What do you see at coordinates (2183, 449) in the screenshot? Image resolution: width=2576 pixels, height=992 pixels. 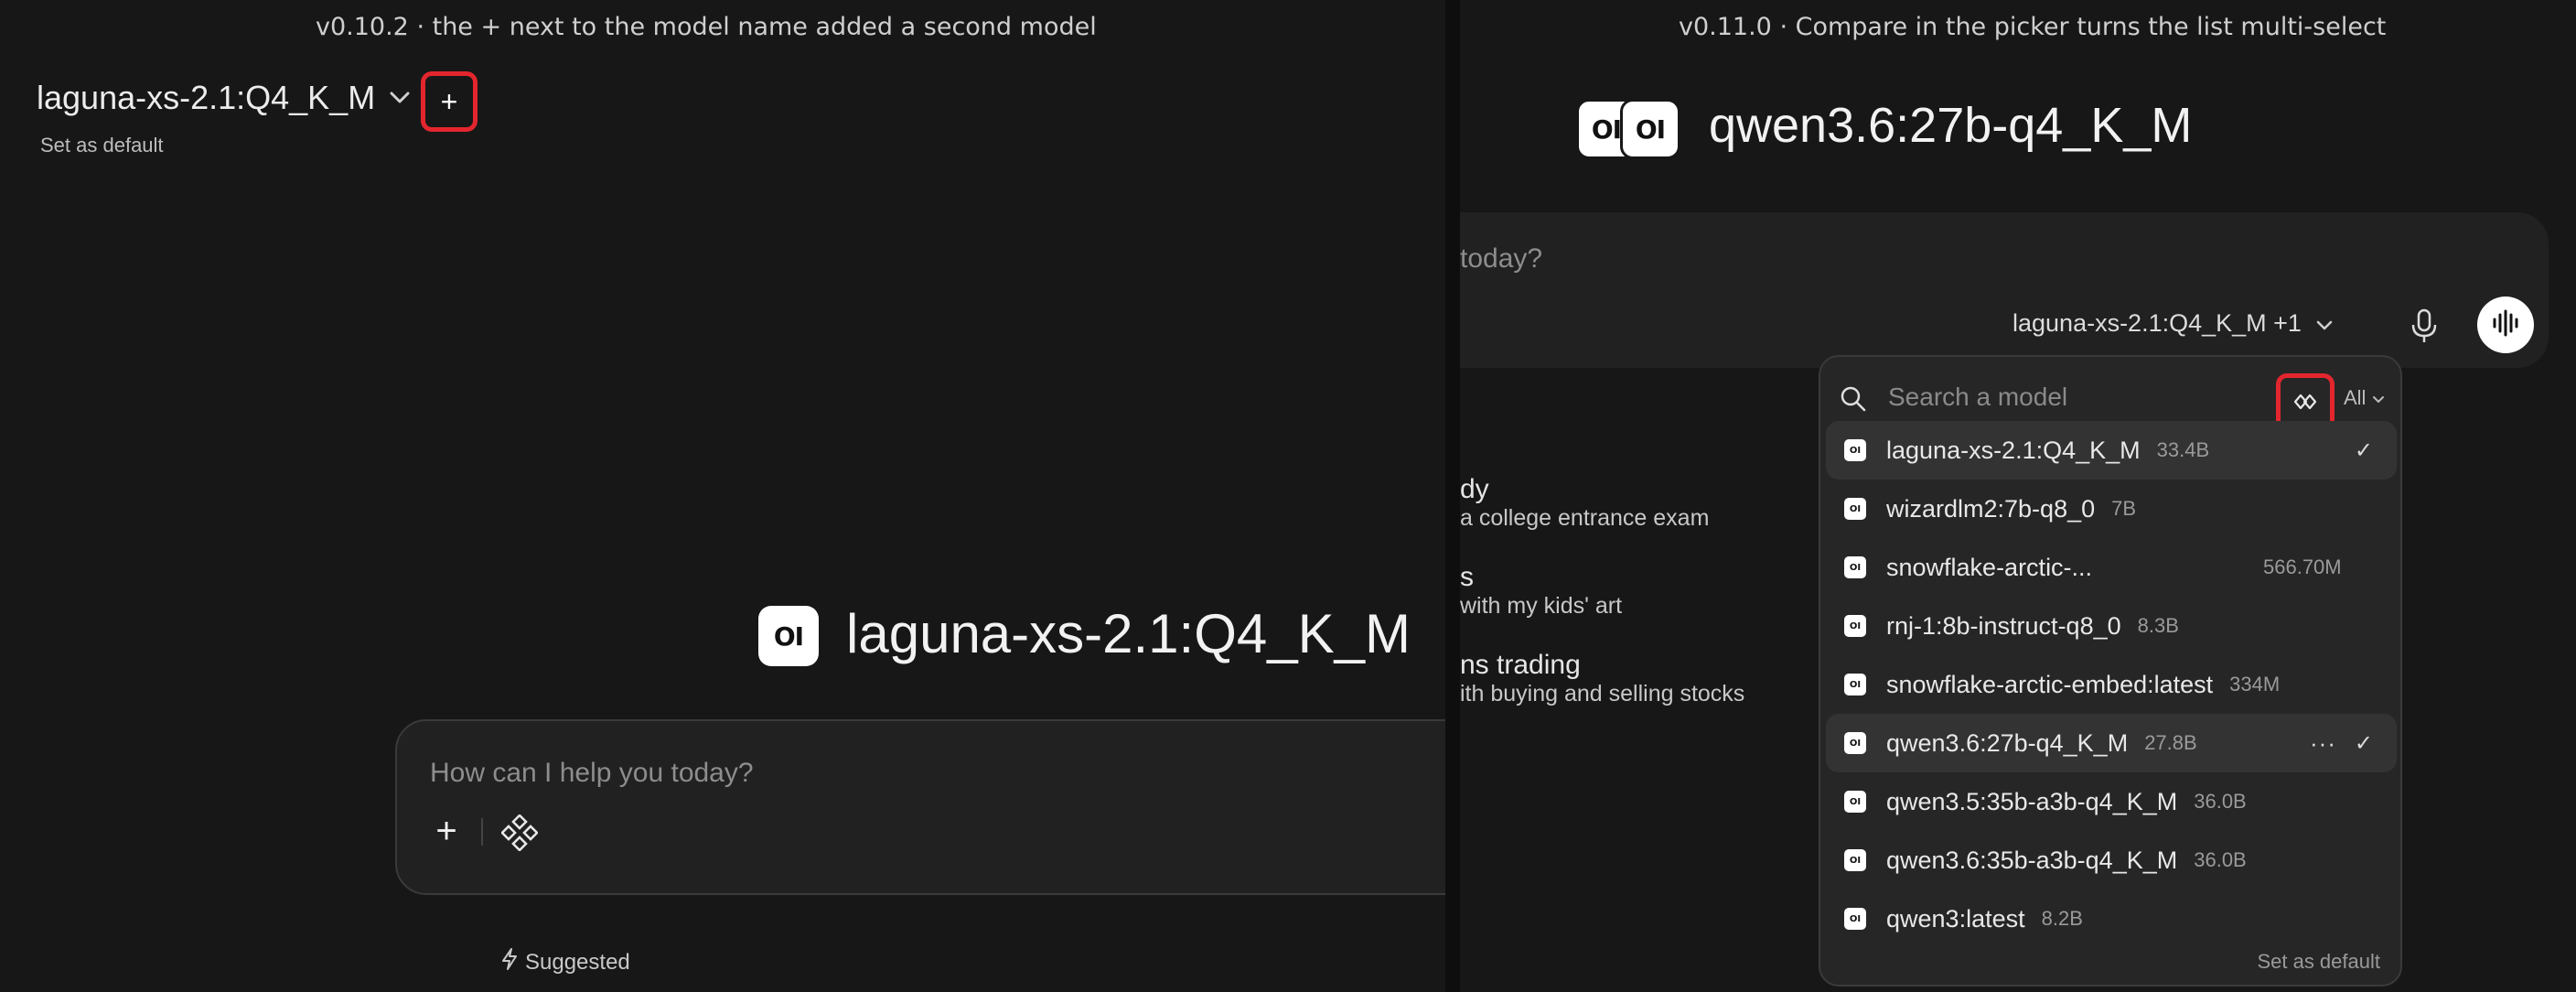 I see `model-size: 33.4B` at bounding box center [2183, 449].